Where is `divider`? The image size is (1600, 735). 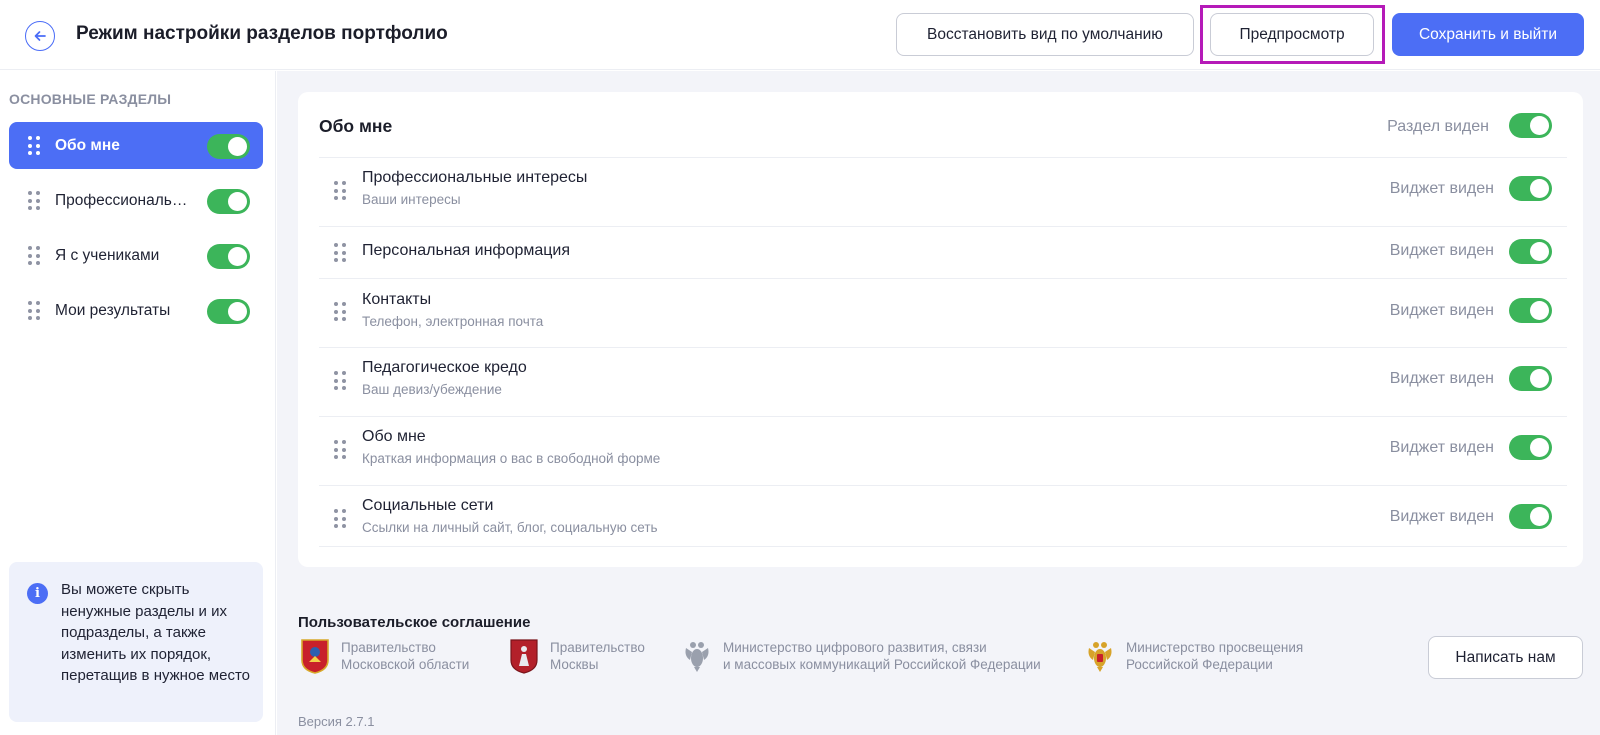
divider is located at coordinates (943, 546).